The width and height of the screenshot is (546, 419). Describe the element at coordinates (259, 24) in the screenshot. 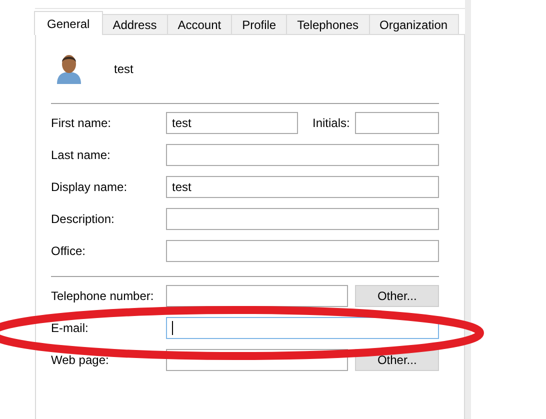

I see `tab: Profile` at that location.